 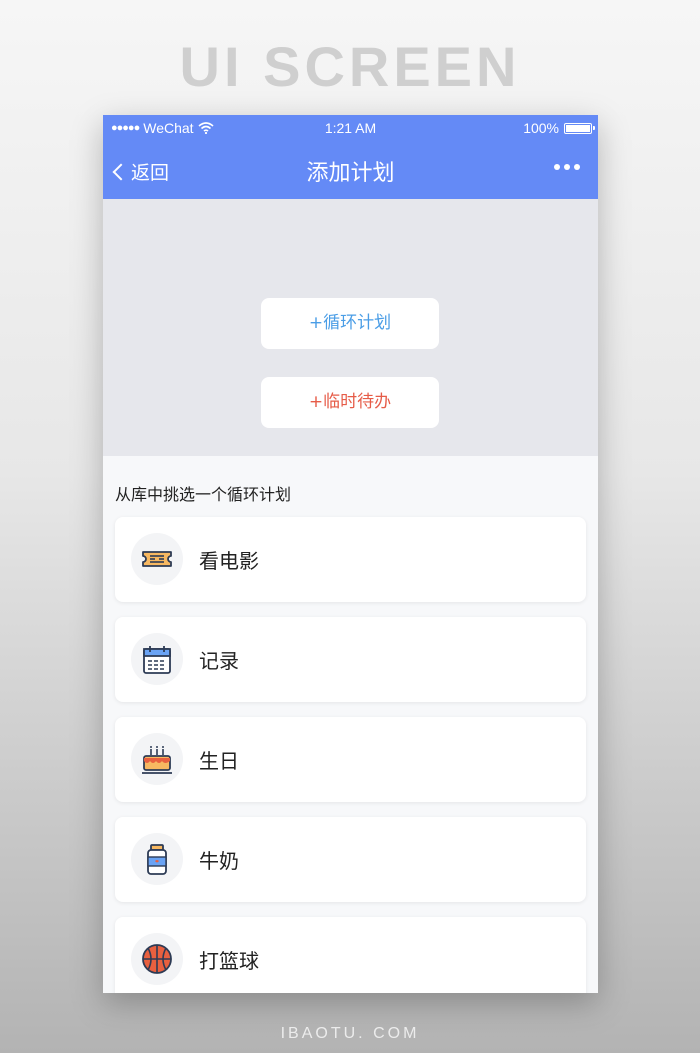 I want to click on library-item-label: 看电影, so click(x=229, y=561).